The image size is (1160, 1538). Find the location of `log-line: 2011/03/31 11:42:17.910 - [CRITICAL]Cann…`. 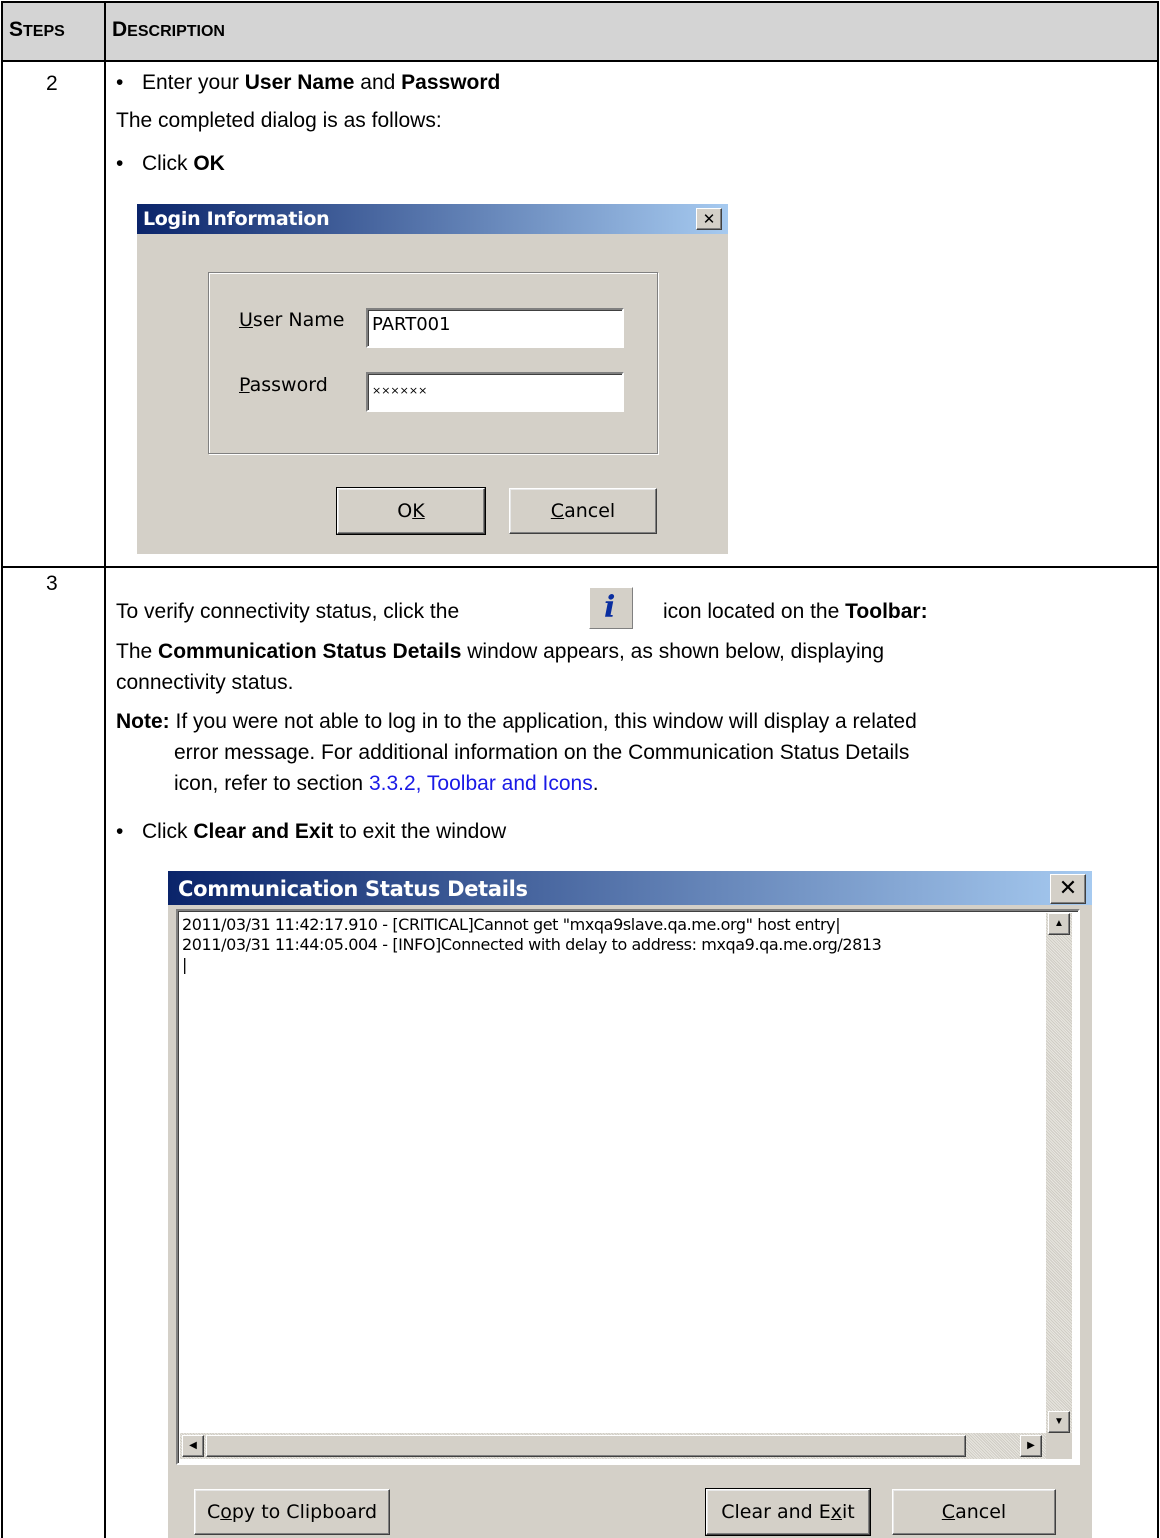

log-line: 2011/03/31 11:42:17.910 - [CRITICAL]Cann… is located at coordinates (511, 924).